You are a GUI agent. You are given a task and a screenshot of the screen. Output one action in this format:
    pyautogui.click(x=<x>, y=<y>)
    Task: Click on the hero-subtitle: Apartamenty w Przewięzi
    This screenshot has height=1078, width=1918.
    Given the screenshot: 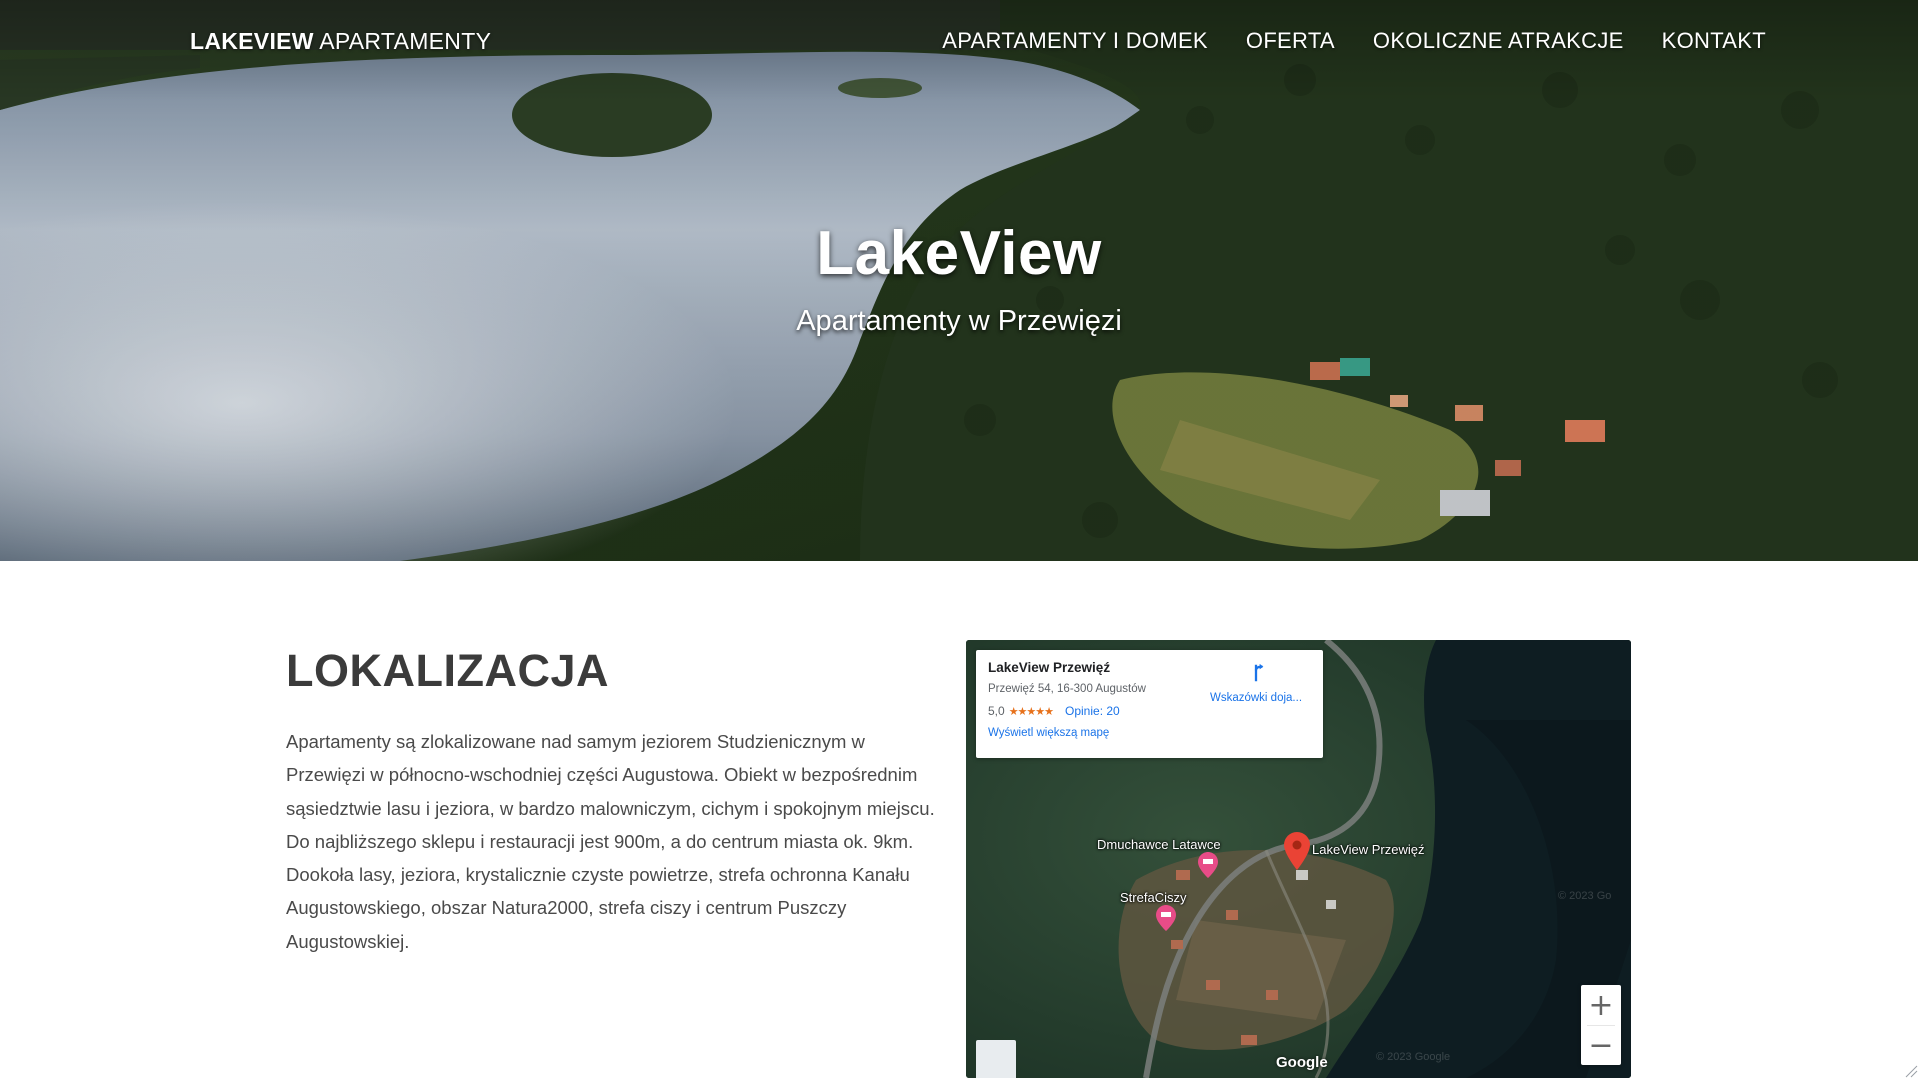 What is the action you would take?
    pyautogui.click(x=959, y=321)
    